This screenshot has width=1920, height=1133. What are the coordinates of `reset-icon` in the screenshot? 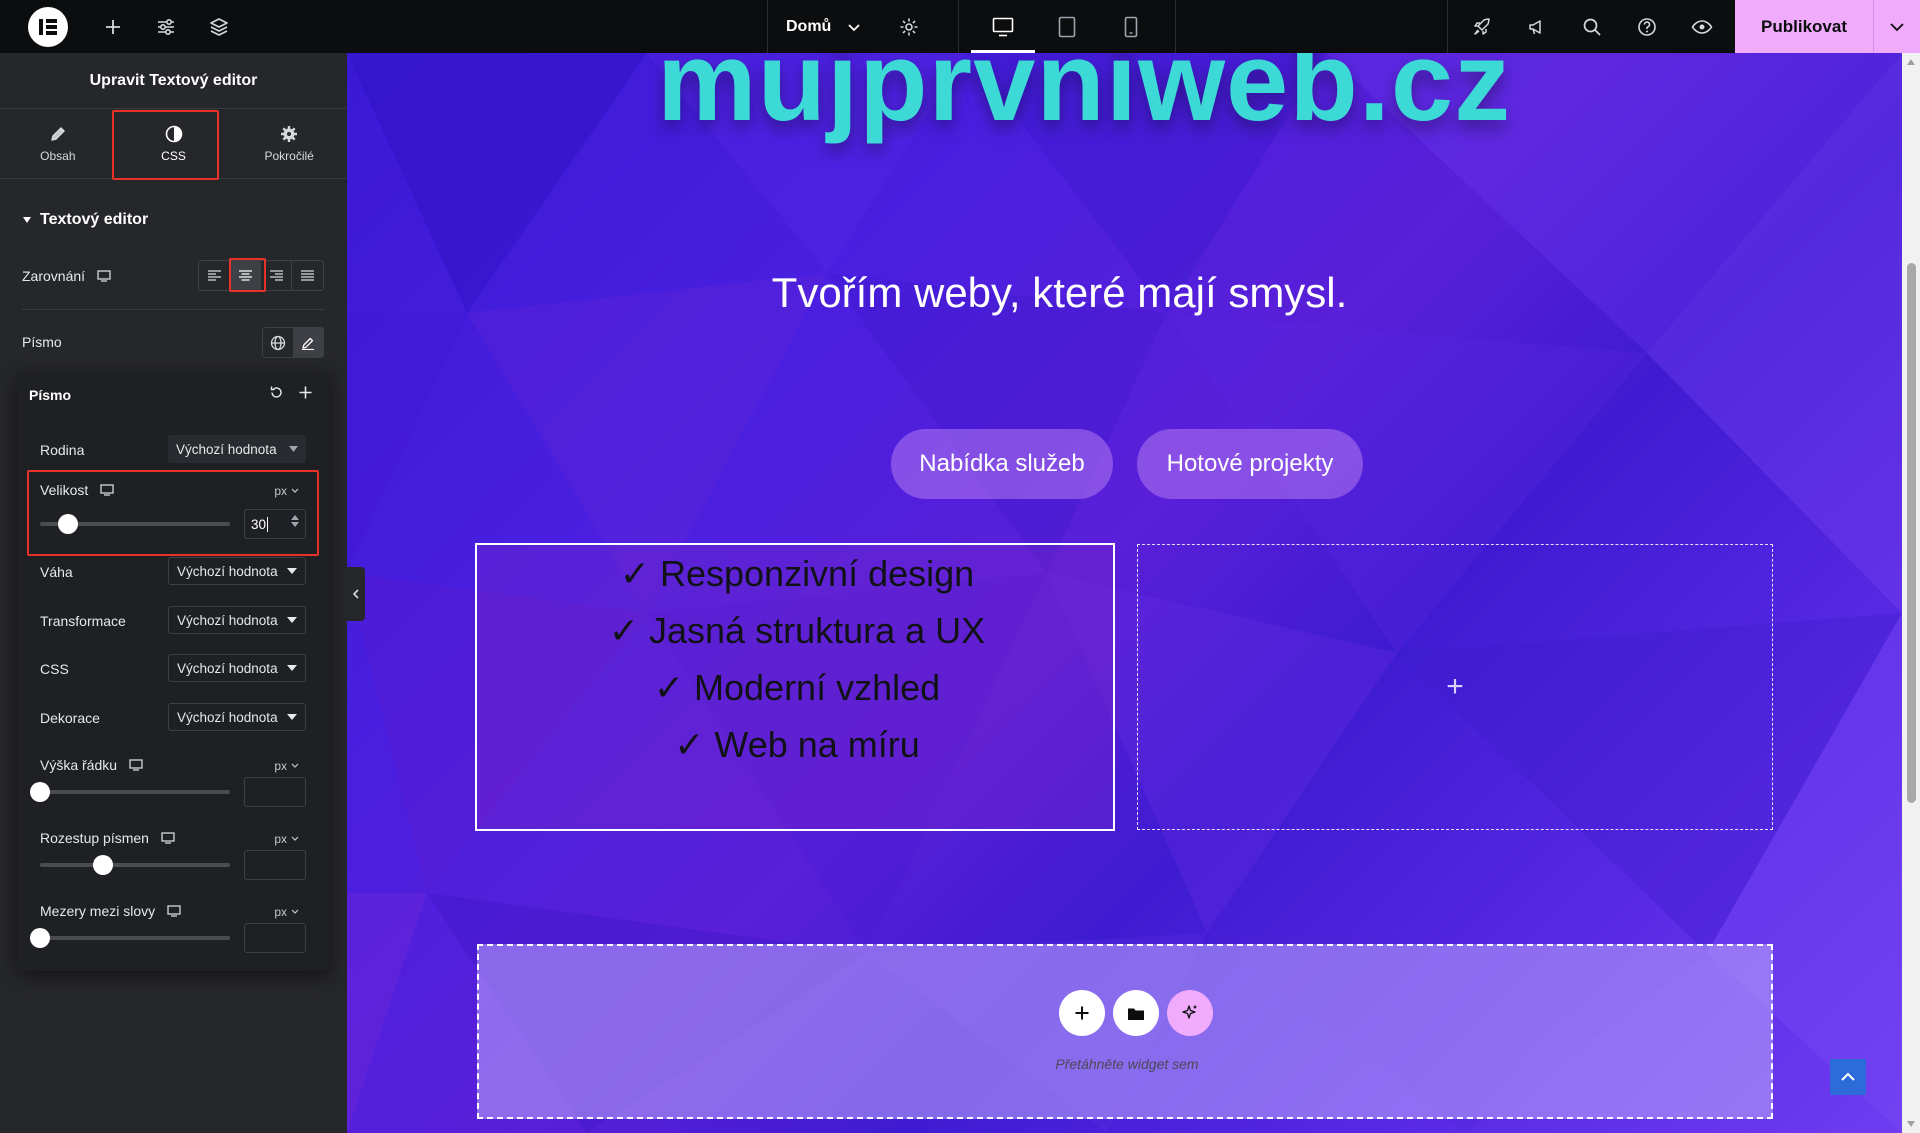 It's located at (276, 392).